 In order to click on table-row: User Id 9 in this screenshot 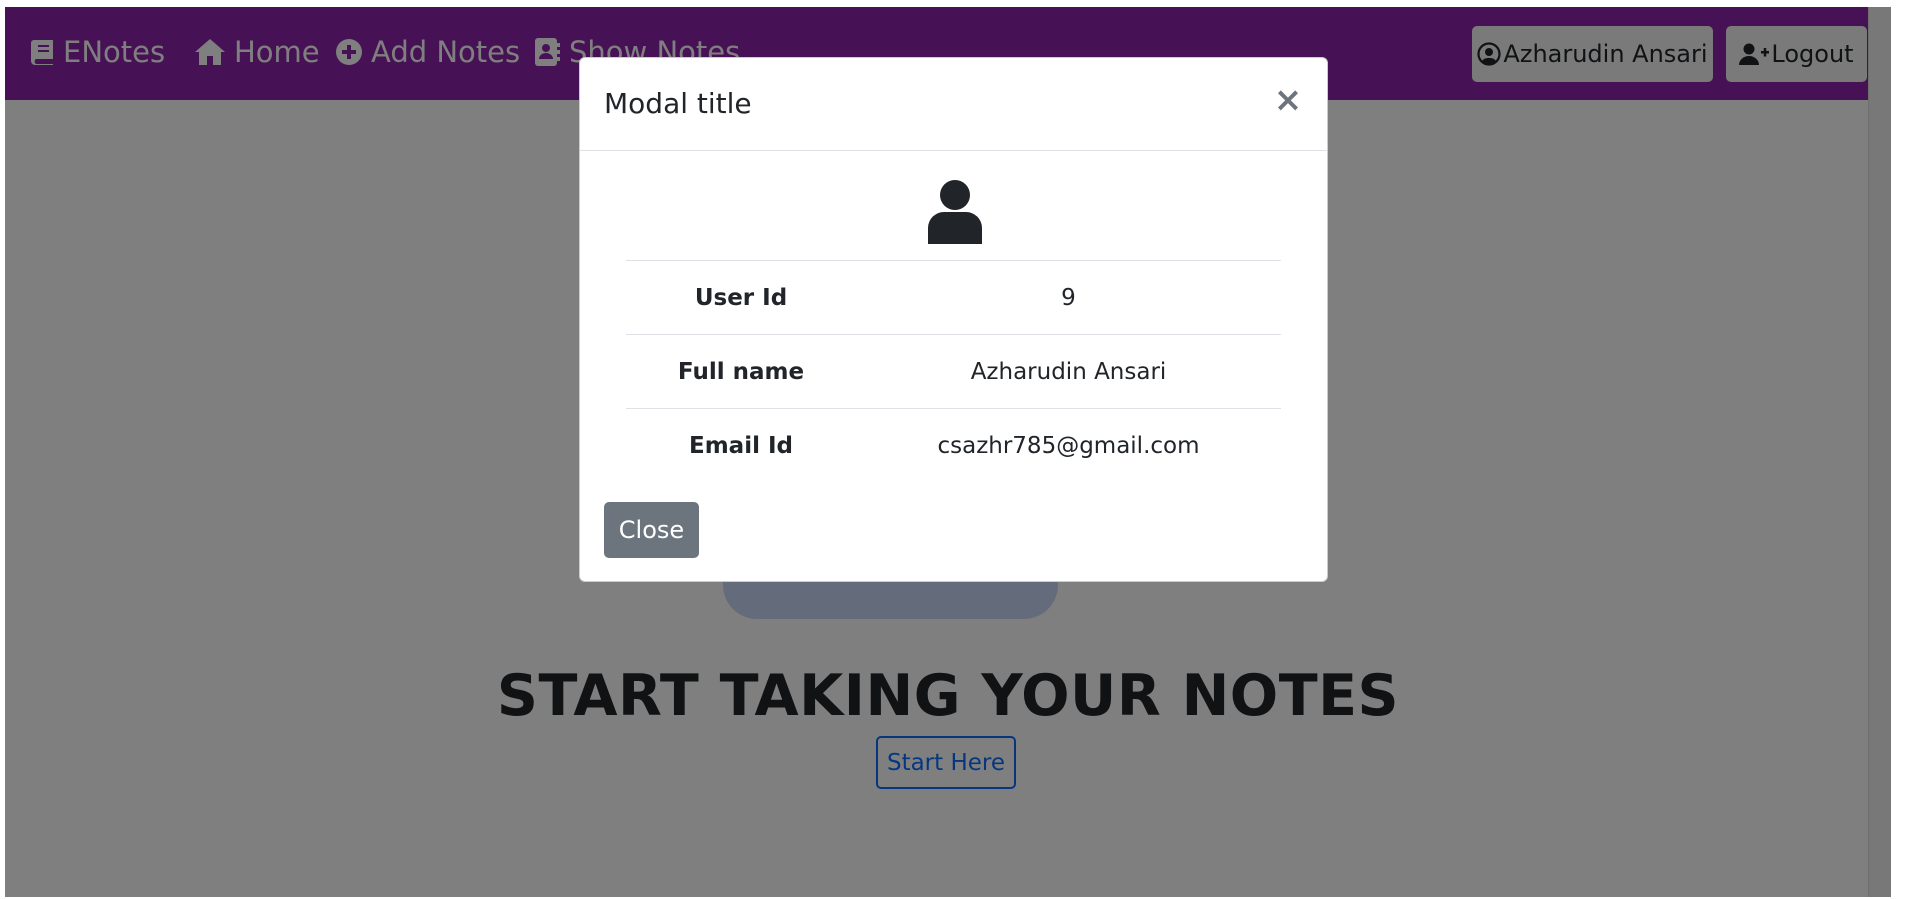, I will do `click(953, 297)`.